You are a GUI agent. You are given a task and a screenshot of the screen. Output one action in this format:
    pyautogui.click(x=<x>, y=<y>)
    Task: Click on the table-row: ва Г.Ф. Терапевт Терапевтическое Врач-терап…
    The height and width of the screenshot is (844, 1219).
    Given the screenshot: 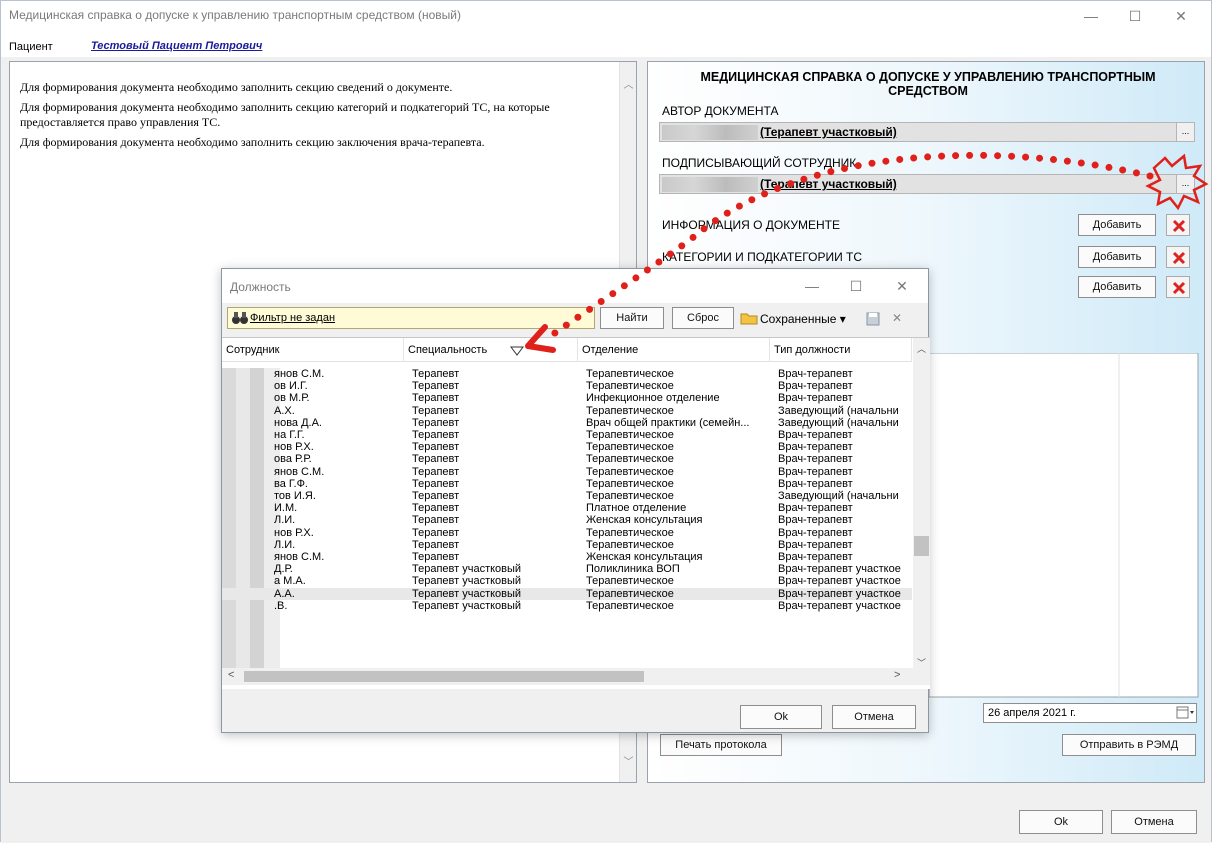 What is the action you would take?
    pyautogui.click(x=567, y=484)
    